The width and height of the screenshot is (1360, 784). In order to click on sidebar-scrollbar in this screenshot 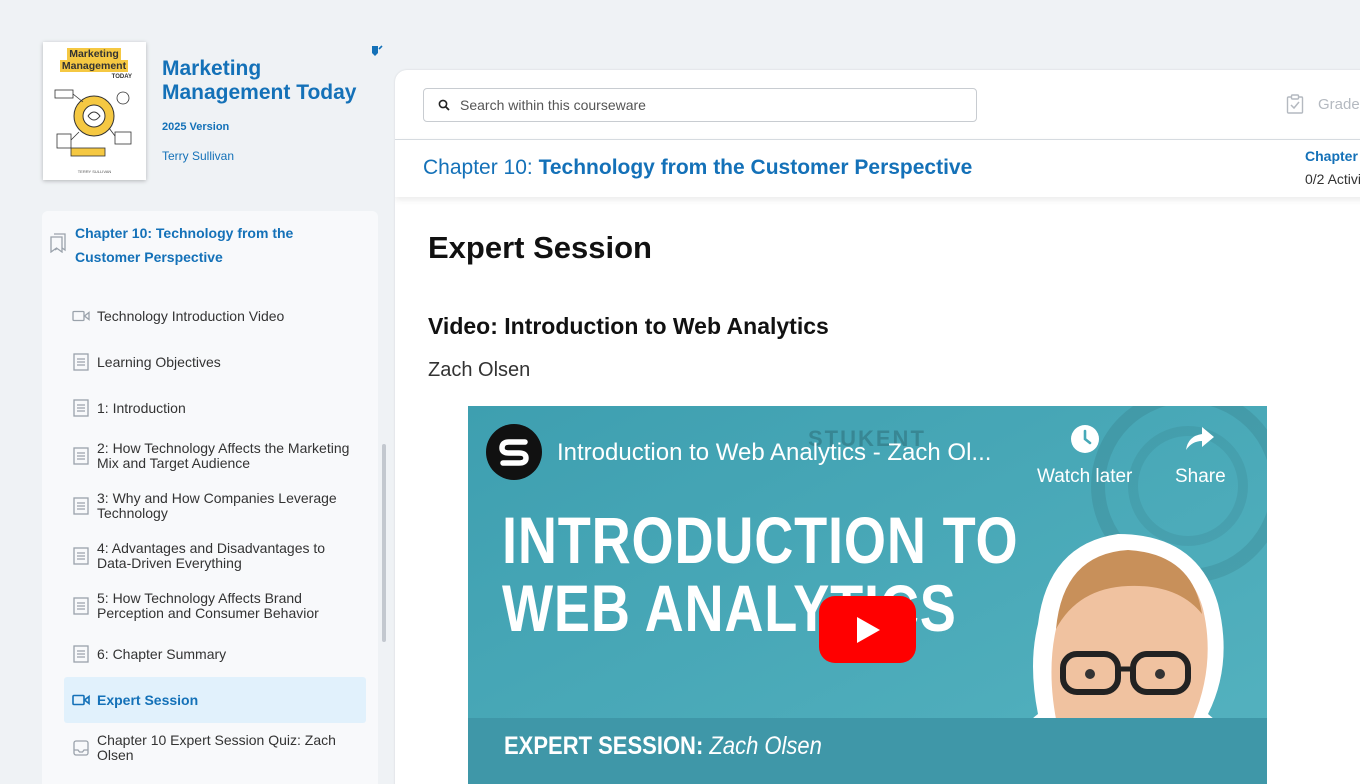, I will do `click(384, 543)`.